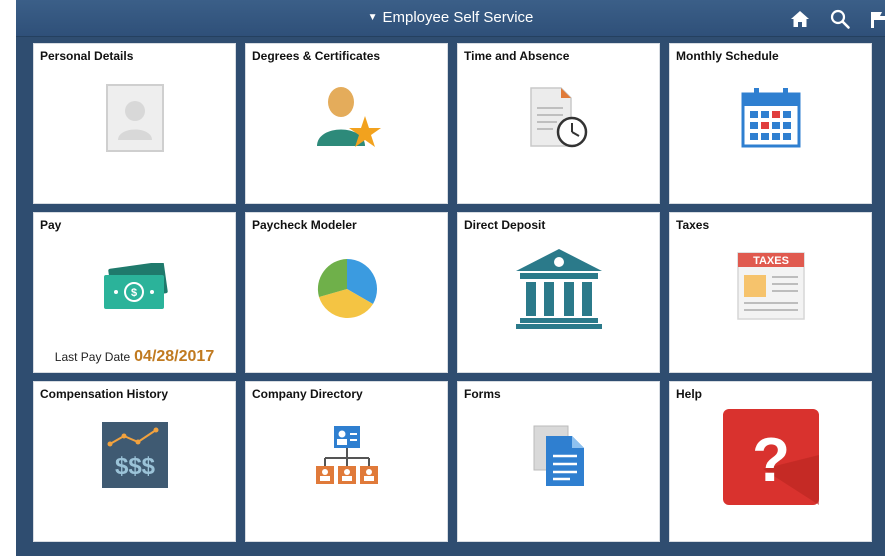  I want to click on tile-title: Help, so click(689, 394).